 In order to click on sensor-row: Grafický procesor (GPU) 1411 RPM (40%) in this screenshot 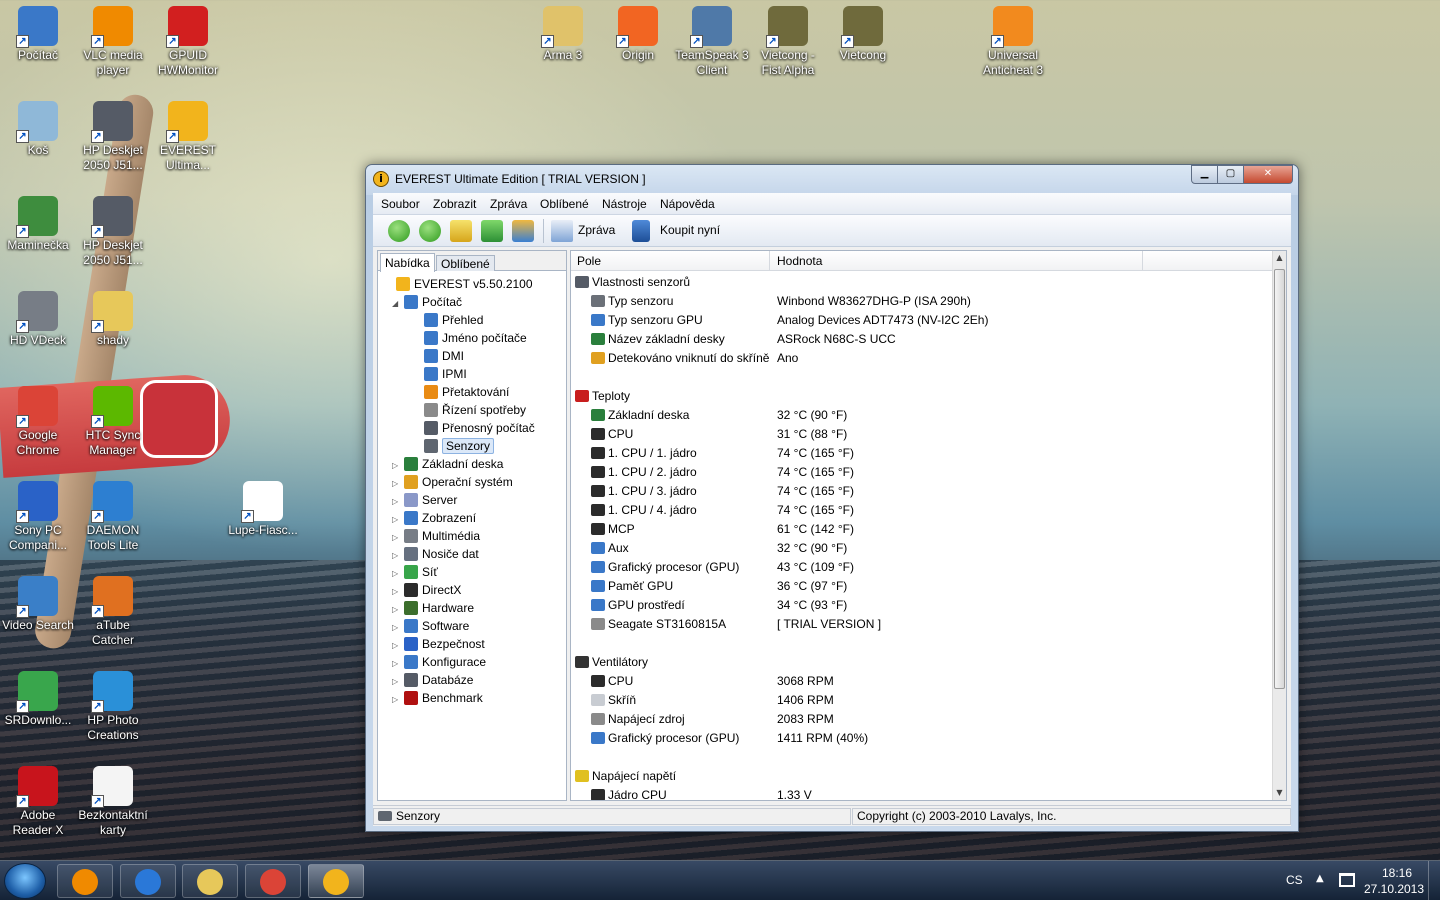, I will do `click(922, 738)`.